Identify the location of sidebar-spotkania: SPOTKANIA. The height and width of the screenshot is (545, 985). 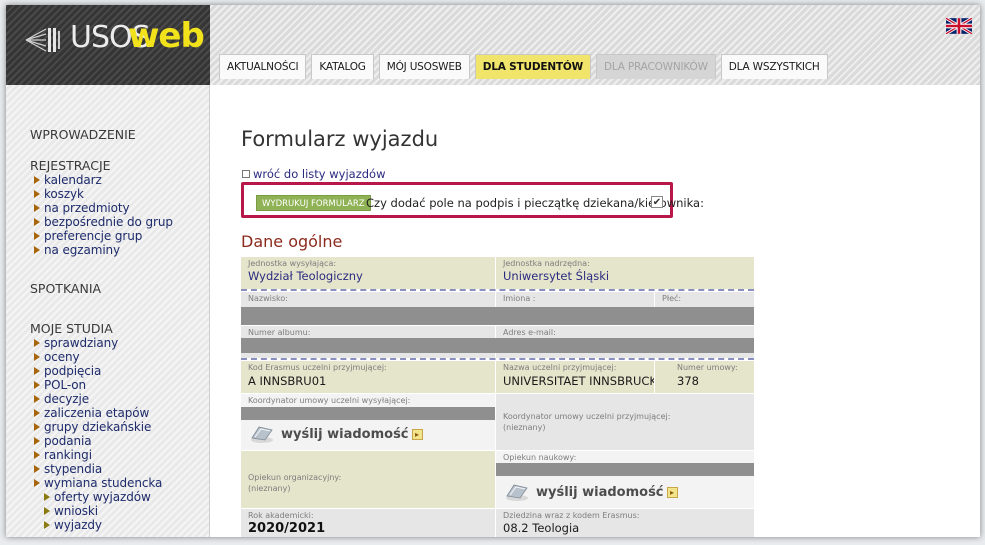
(65, 288).